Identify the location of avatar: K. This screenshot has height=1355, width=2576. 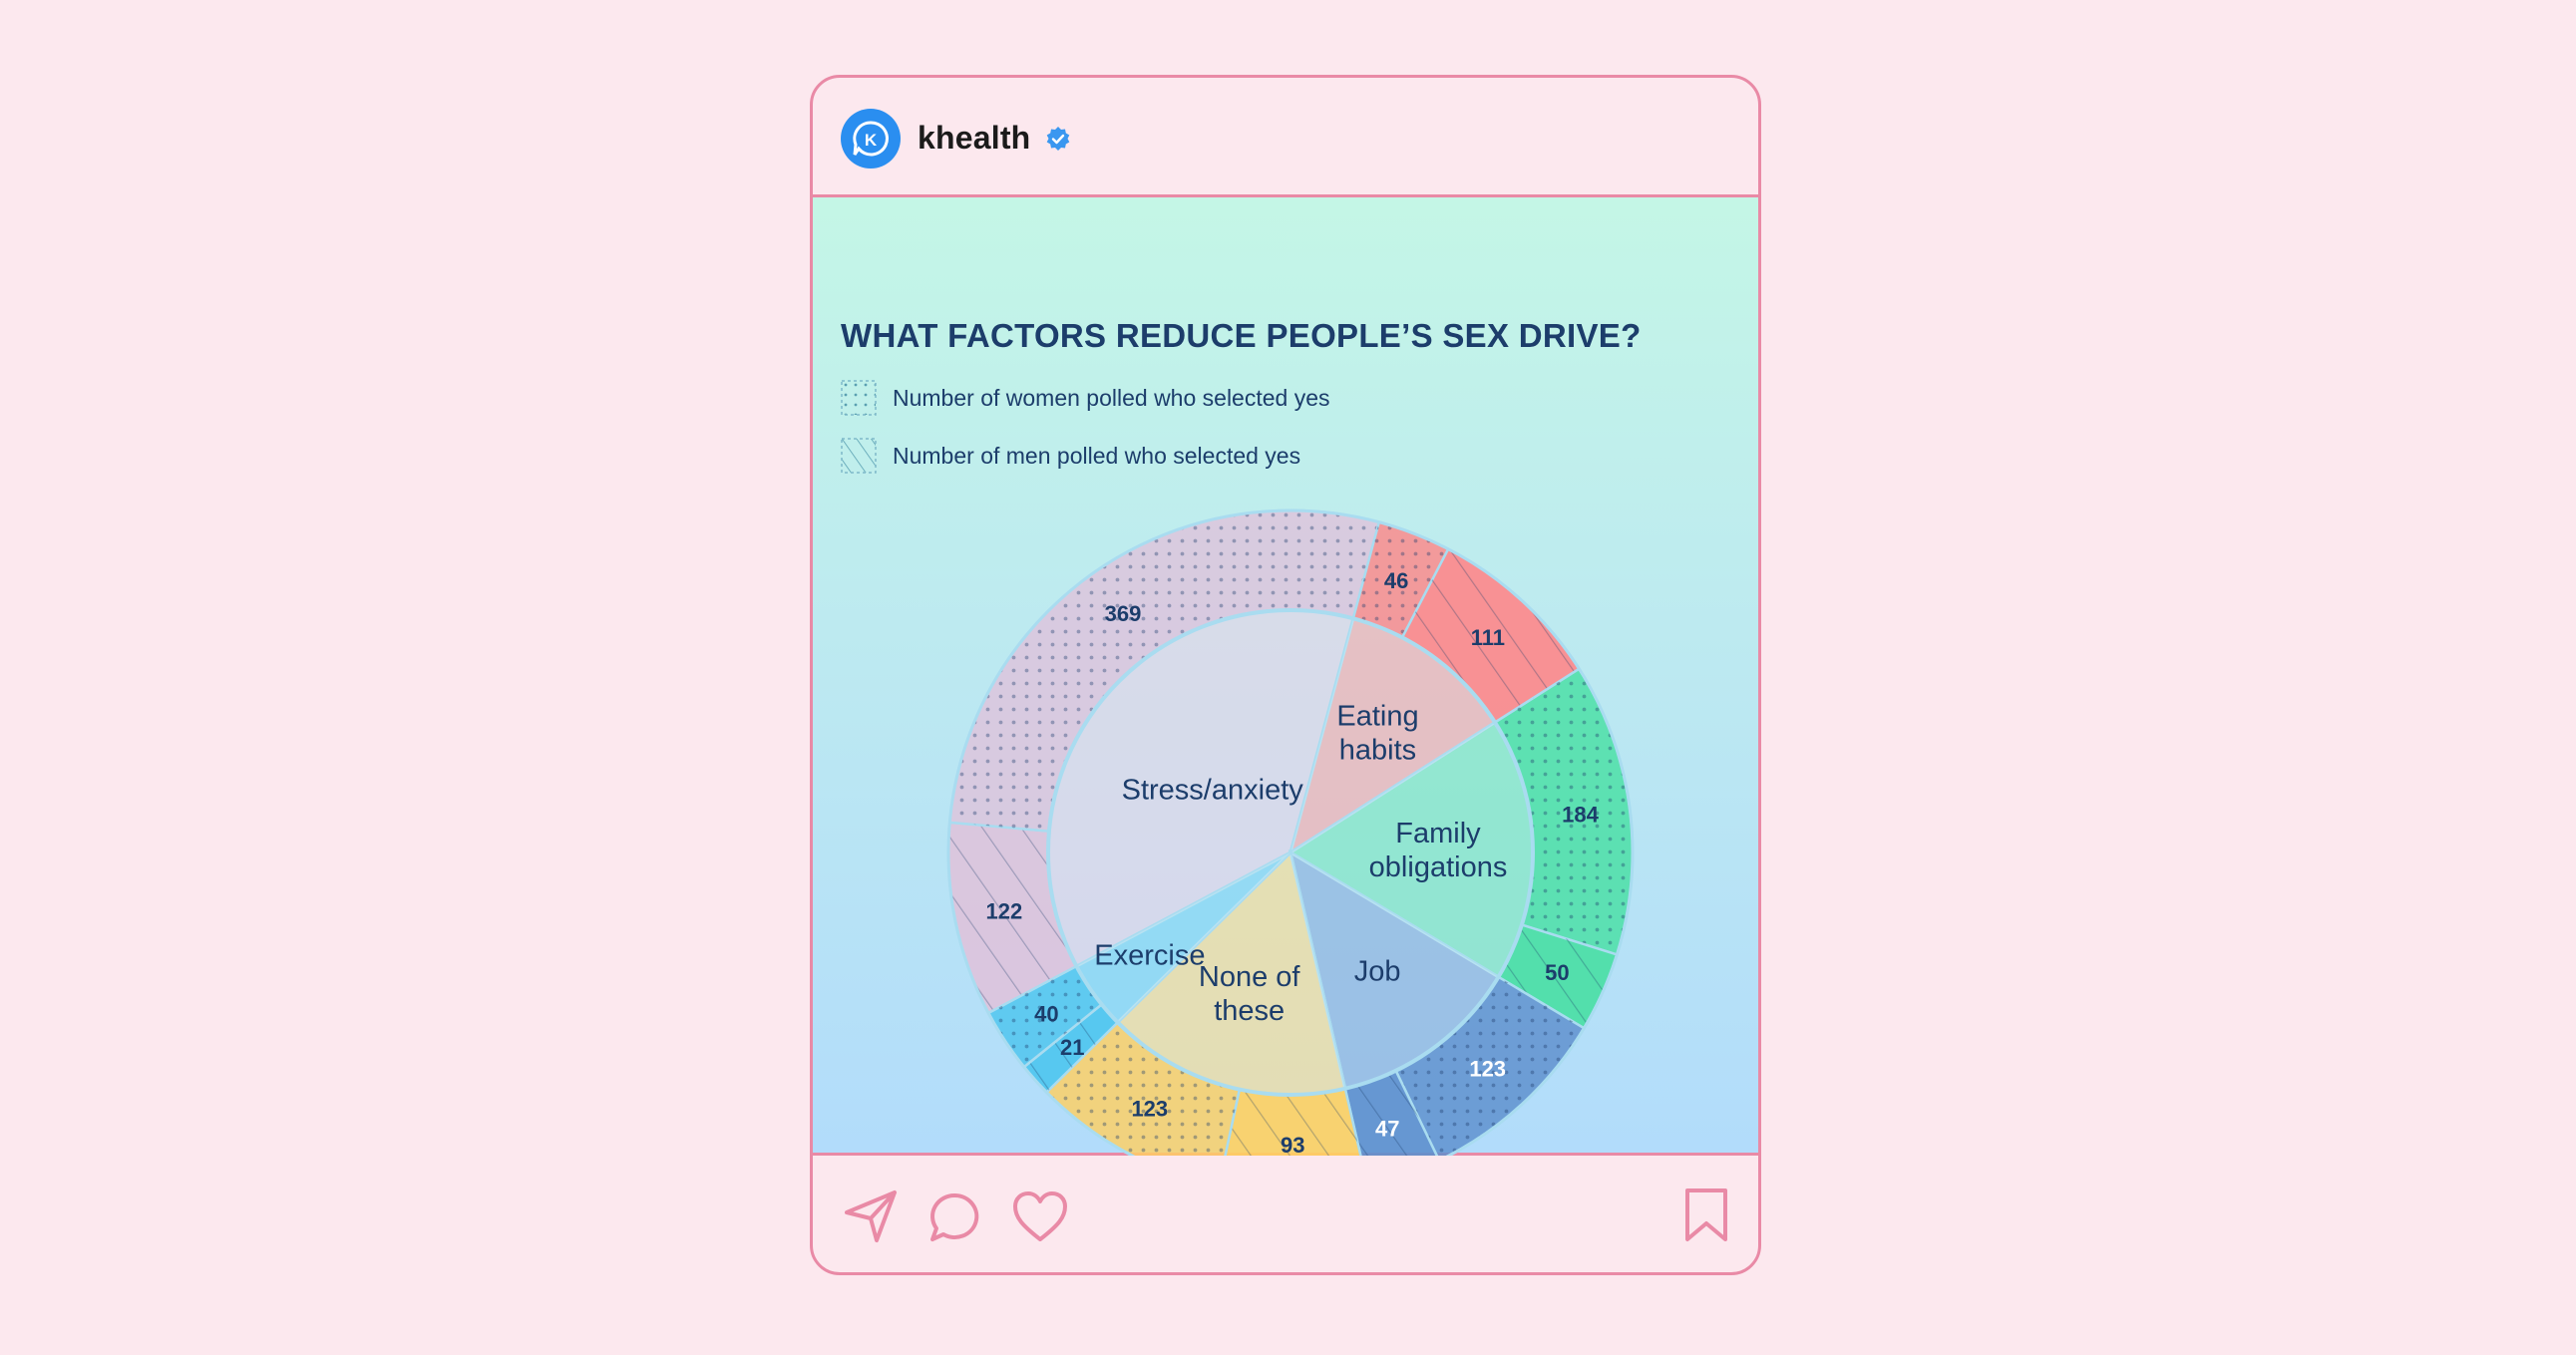
(871, 139).